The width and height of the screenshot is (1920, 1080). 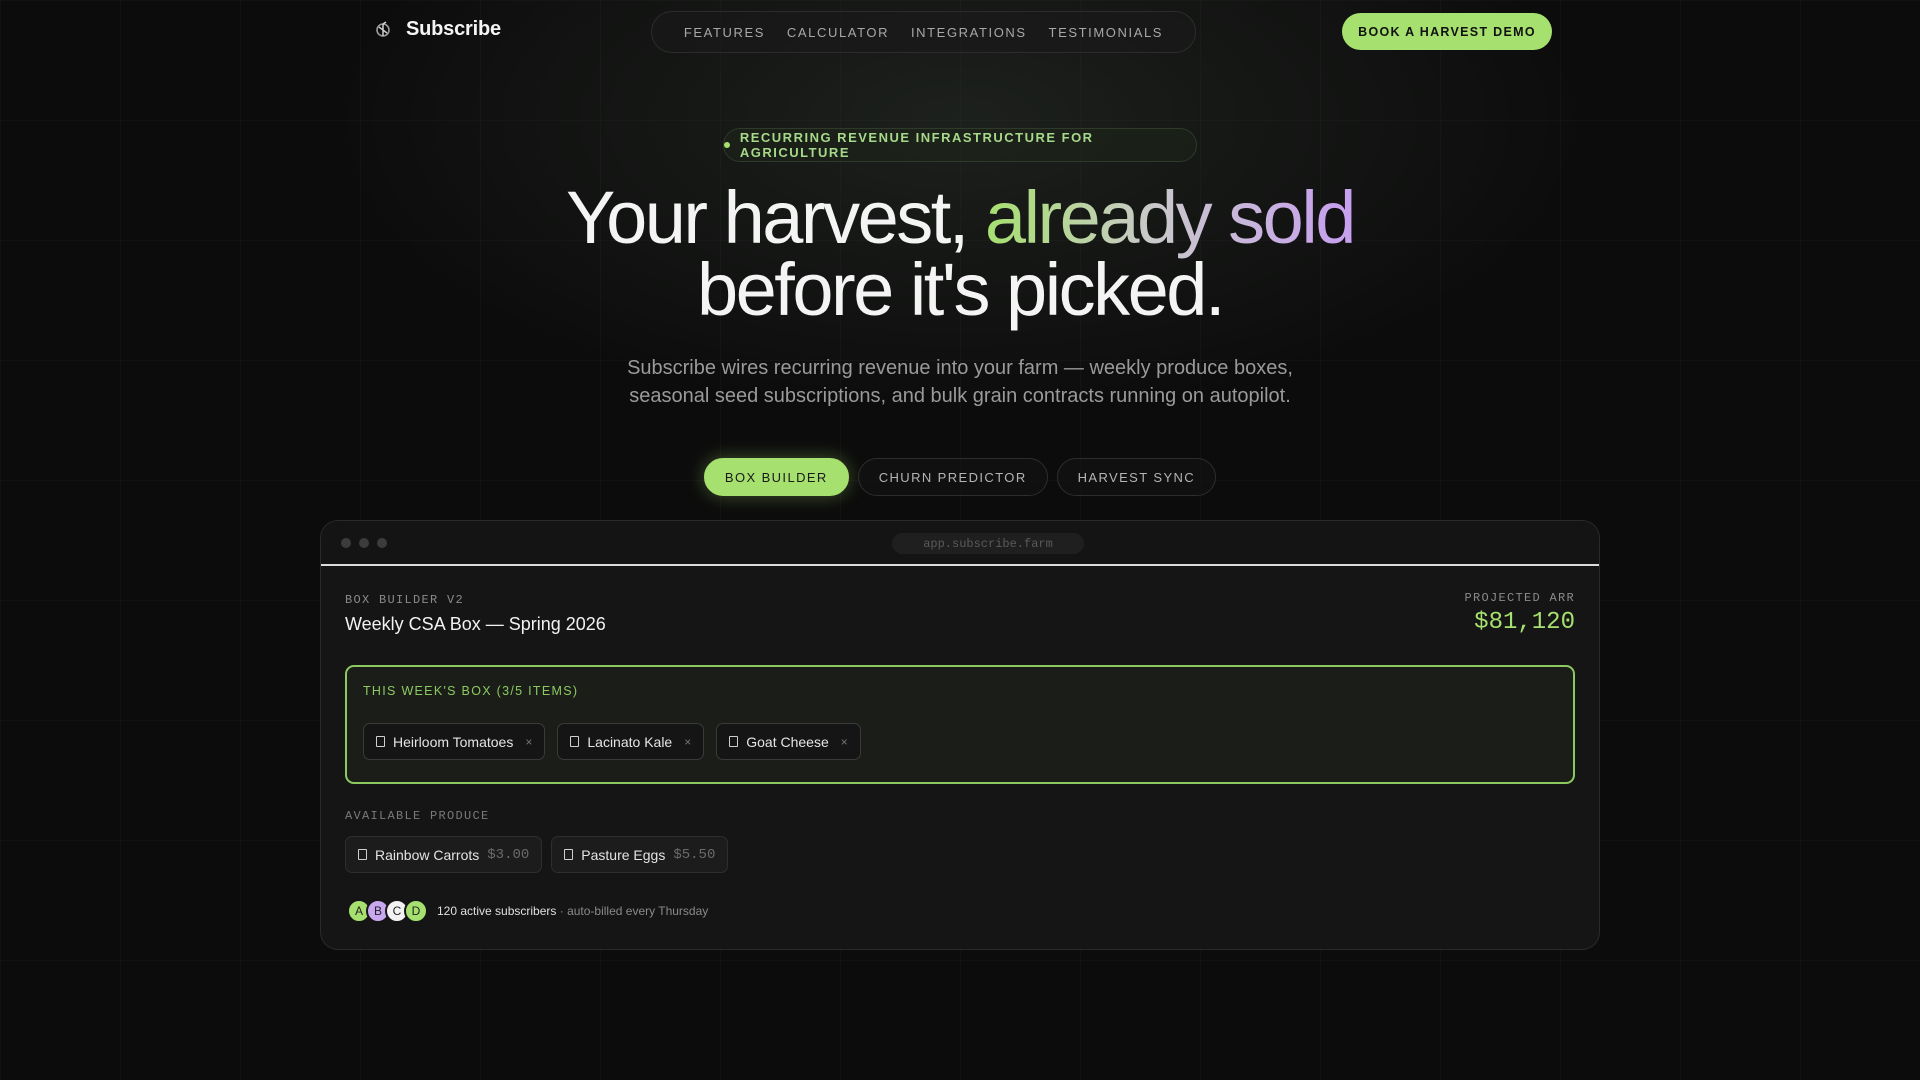 What do you see at coordinates (1136, 477) in the screenshot?
I see `tab-harvest-sync: HARVEST SYNC` at bounding box center [1136, 477].